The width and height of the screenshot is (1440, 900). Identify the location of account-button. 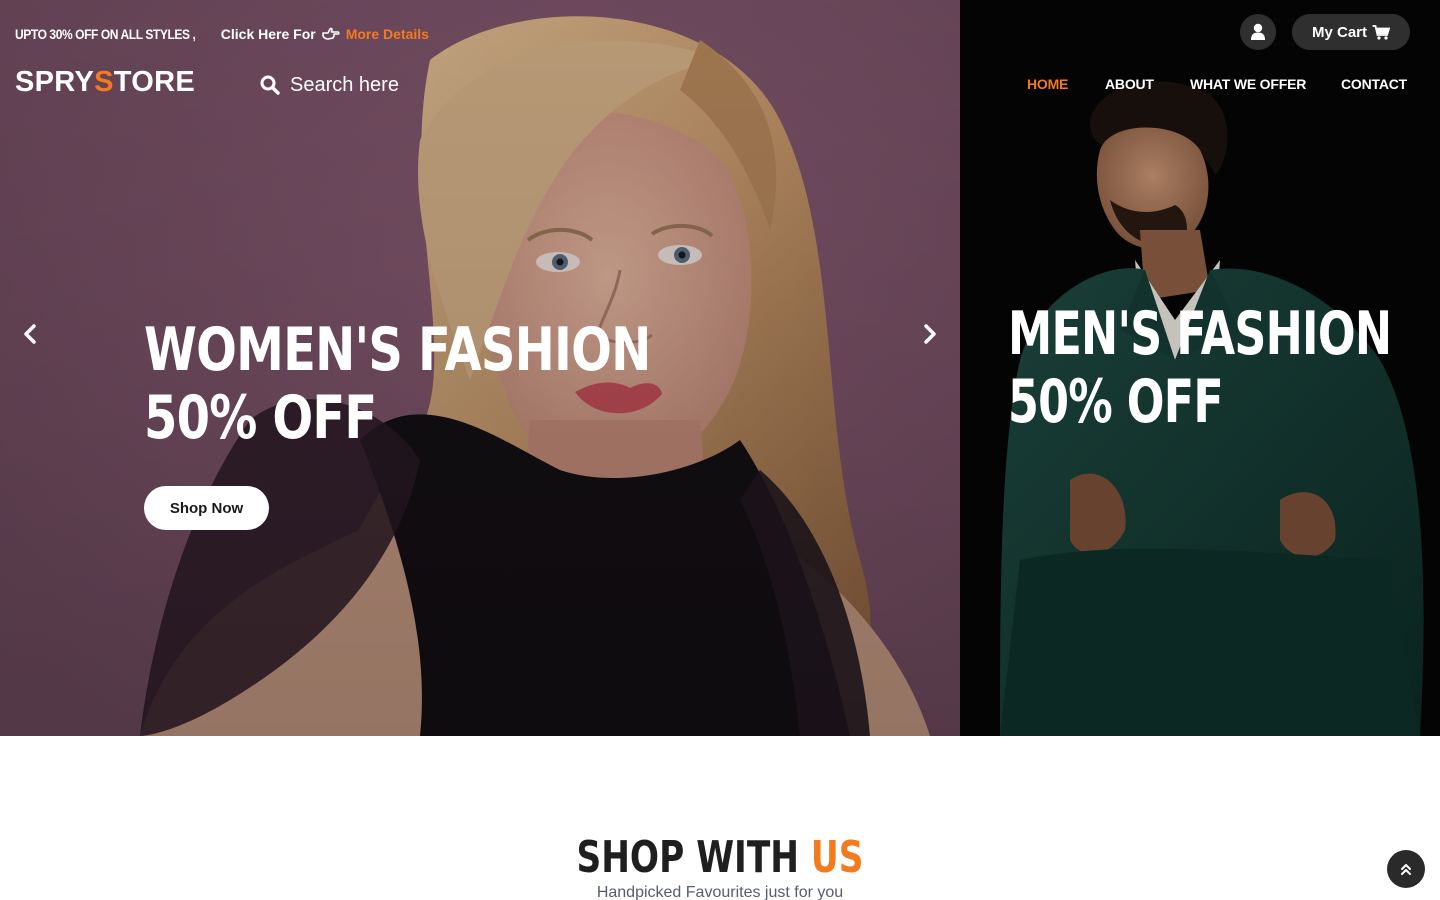
(1258, 32).